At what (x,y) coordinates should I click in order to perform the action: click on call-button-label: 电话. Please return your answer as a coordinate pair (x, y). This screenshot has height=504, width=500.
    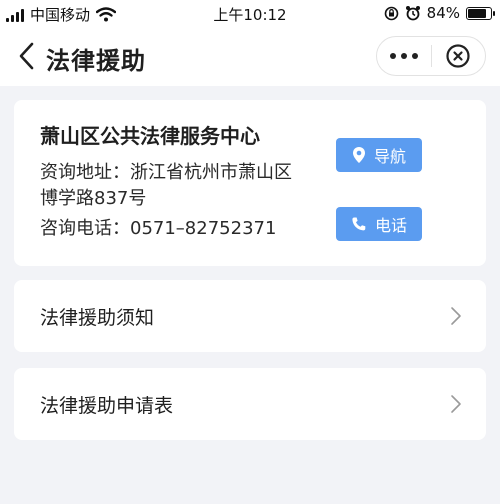
    Looking at the image, I should click on (390, 225).